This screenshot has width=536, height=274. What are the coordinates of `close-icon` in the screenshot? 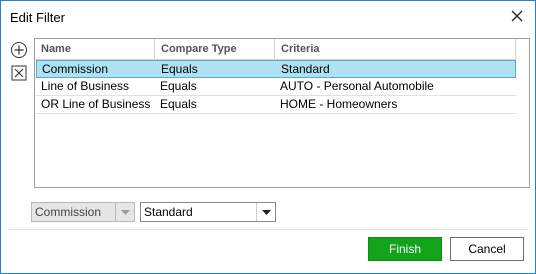 It's located at (517, 16).